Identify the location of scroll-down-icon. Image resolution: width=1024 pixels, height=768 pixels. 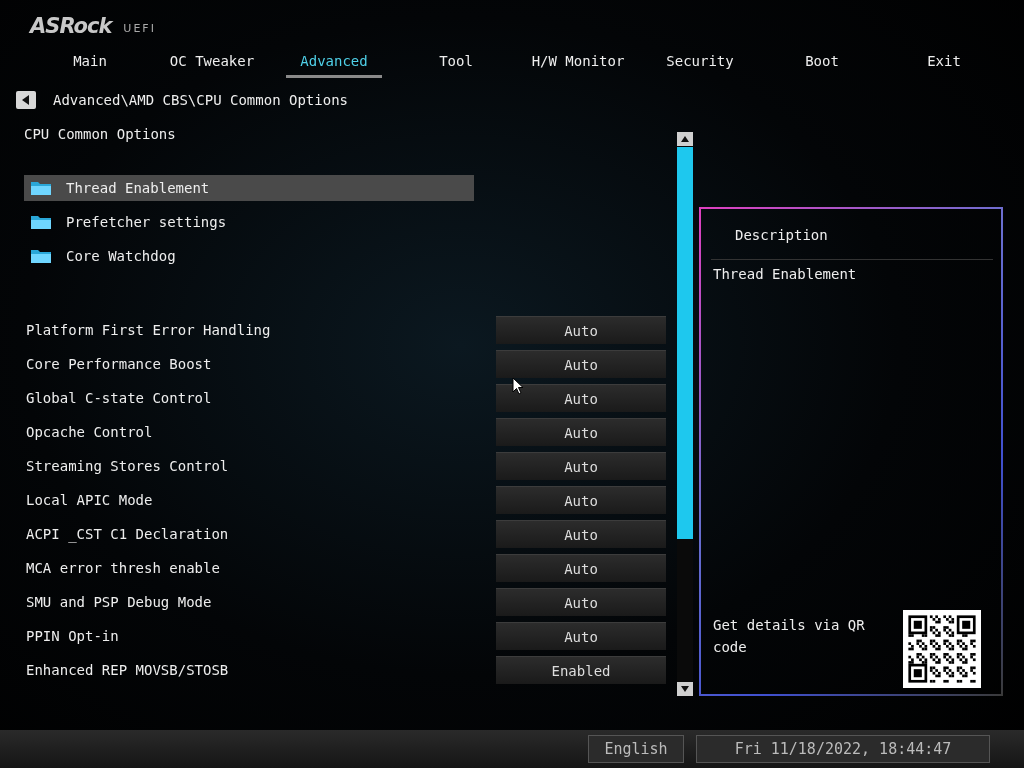
(685, 689).